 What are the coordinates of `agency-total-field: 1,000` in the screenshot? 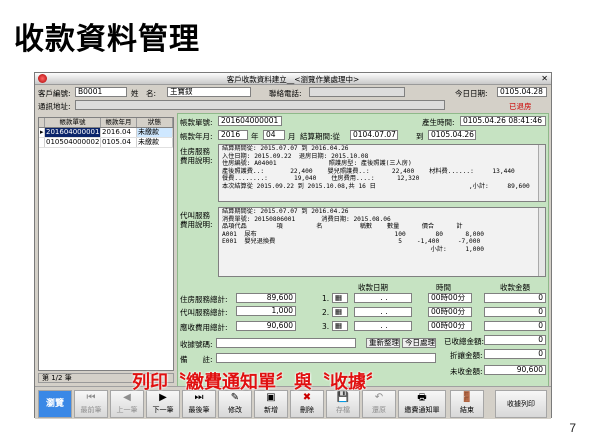 It's located at (266, 311).